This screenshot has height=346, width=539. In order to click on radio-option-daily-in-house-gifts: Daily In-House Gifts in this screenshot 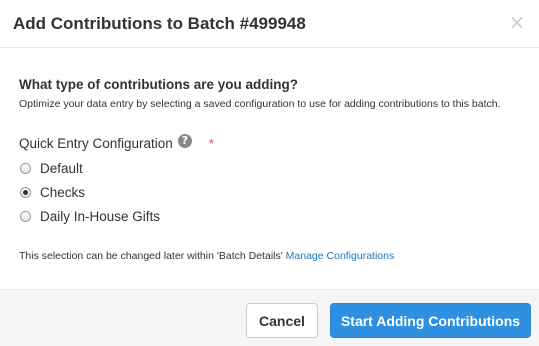, I will do `click(89, 216)`.